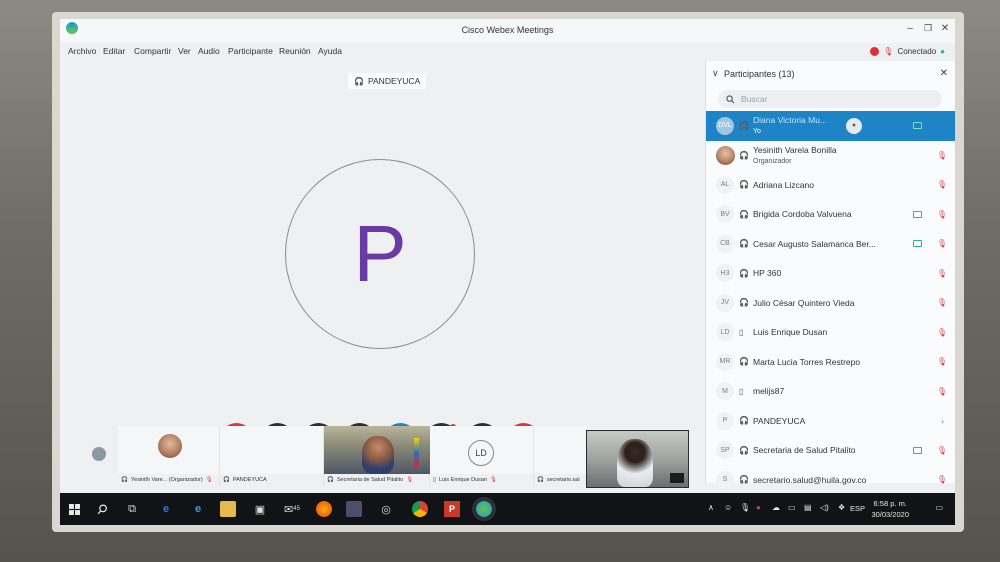 The width and height of the screenshot is (1000, 562). What do you see at coordinates (292, 509) in the screenshot?
I see `mail-icon: ✉ 45` at bounding box center [292, 509].